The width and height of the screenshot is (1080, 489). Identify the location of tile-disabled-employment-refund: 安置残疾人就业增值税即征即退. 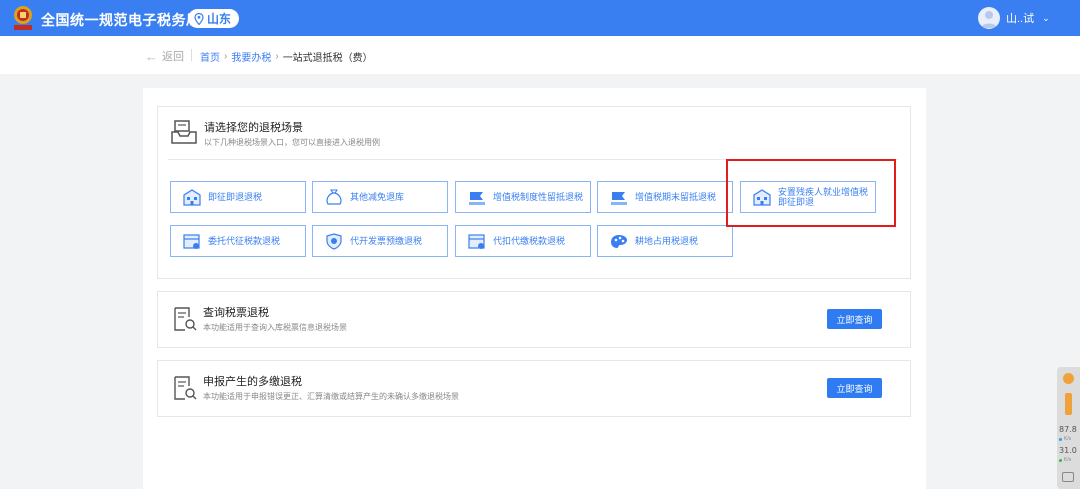
(808, 197).